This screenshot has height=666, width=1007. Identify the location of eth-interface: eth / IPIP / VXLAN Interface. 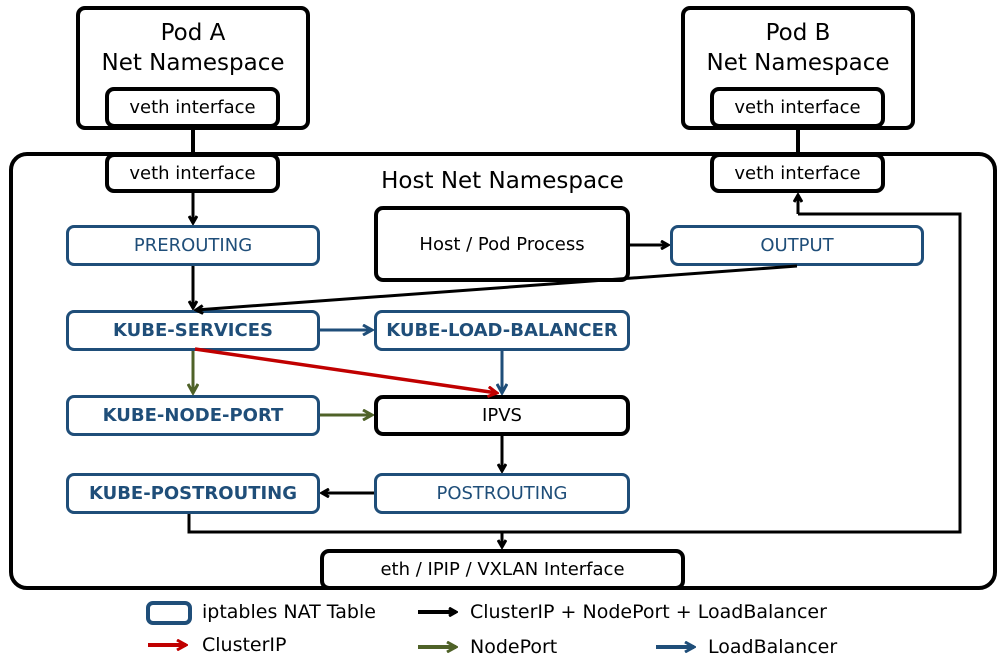
(502, 569).